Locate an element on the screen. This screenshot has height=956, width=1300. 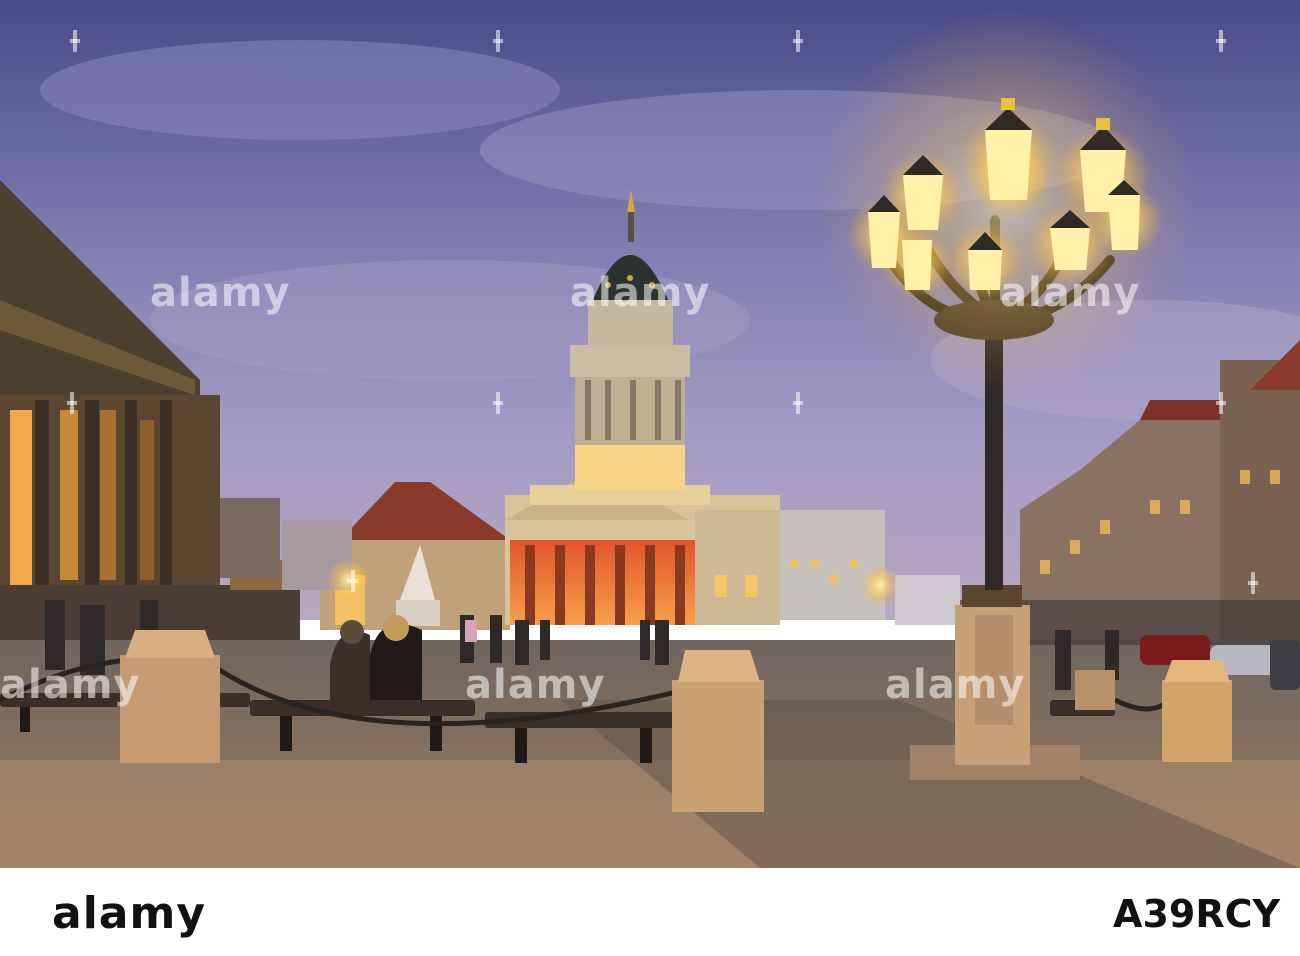
footer-bar: alamy A39RCY is located at coordinates (650, 912).